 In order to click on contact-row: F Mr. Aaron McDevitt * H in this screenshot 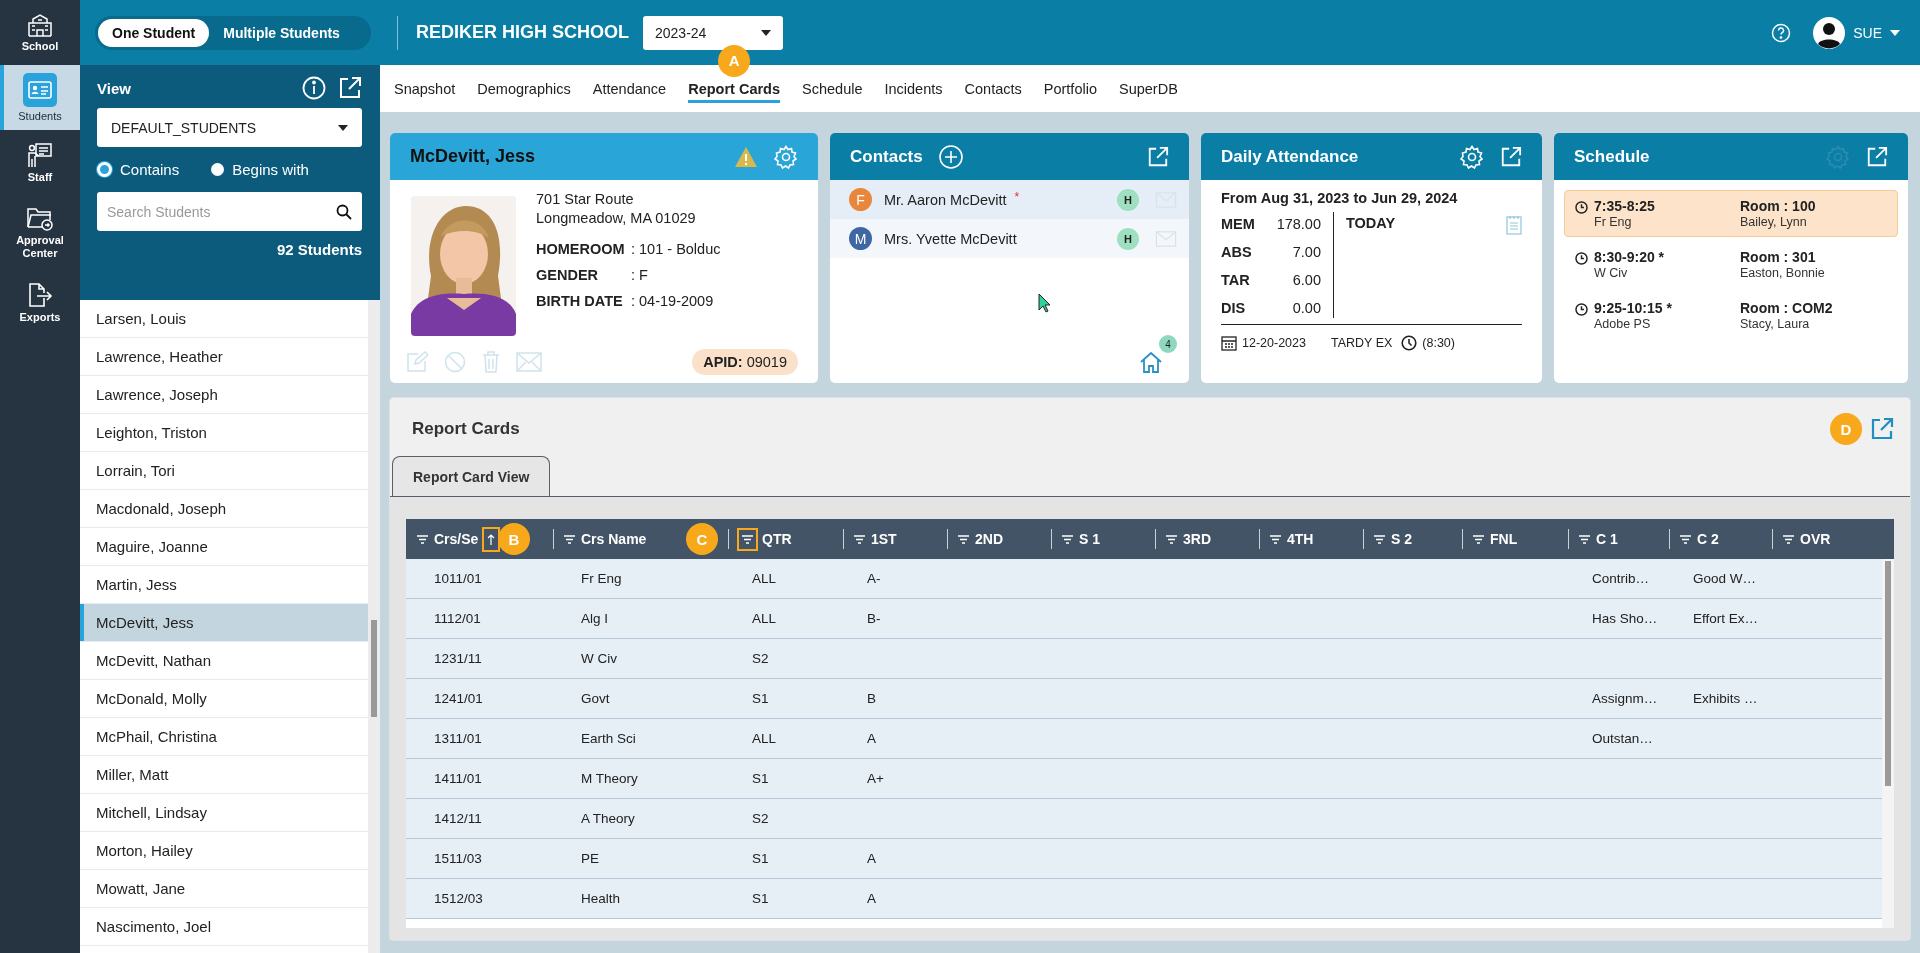, I will do `click(1009, 199)`.